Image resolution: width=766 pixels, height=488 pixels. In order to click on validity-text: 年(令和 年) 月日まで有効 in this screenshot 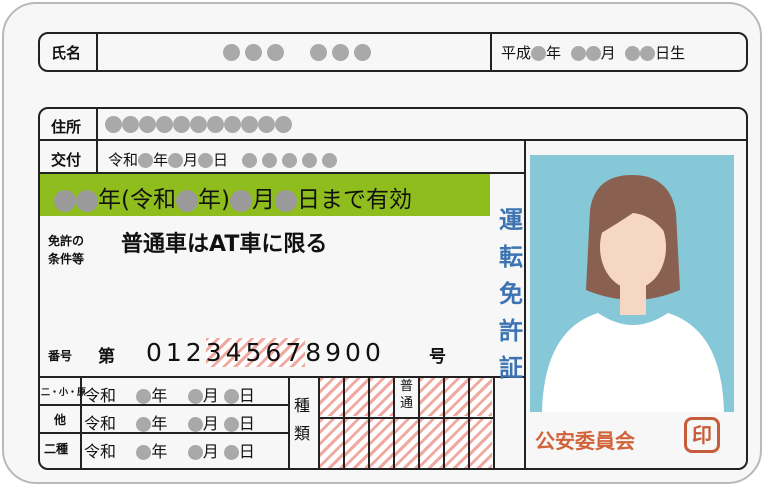, I will do `click(233, 197)`.